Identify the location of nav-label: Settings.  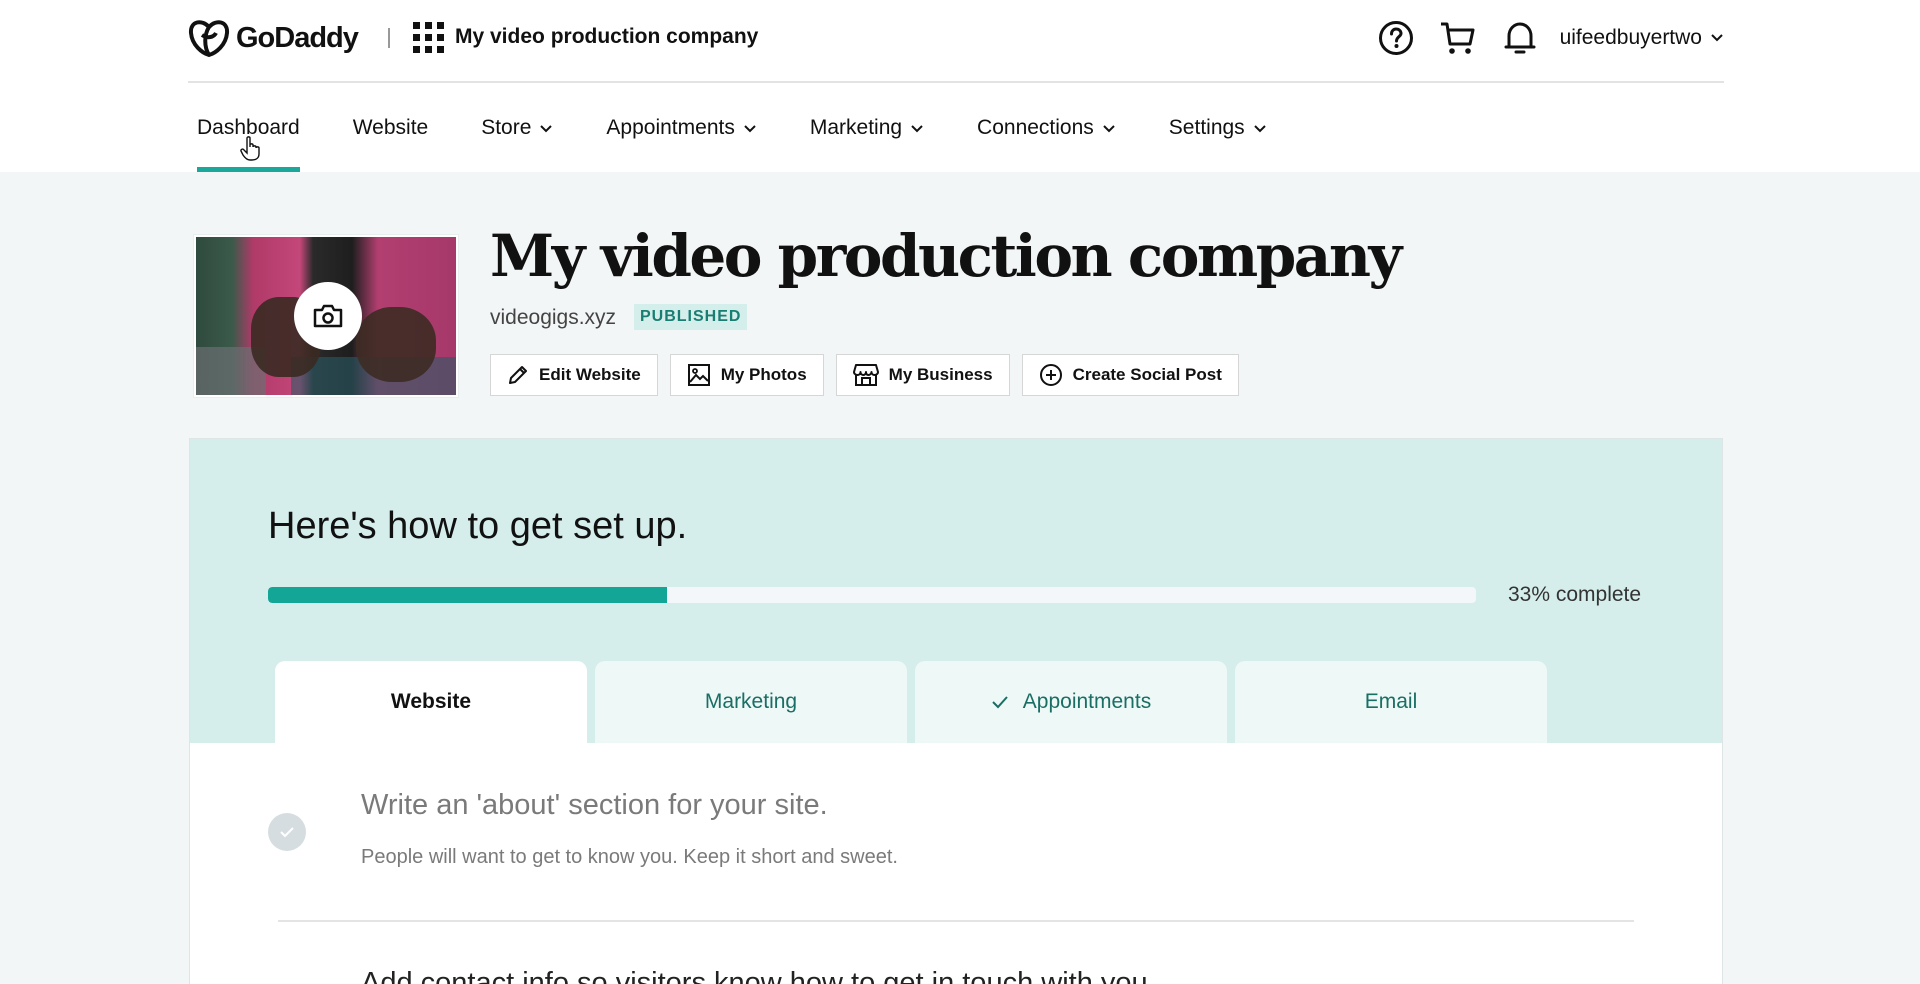
(1206, 127).